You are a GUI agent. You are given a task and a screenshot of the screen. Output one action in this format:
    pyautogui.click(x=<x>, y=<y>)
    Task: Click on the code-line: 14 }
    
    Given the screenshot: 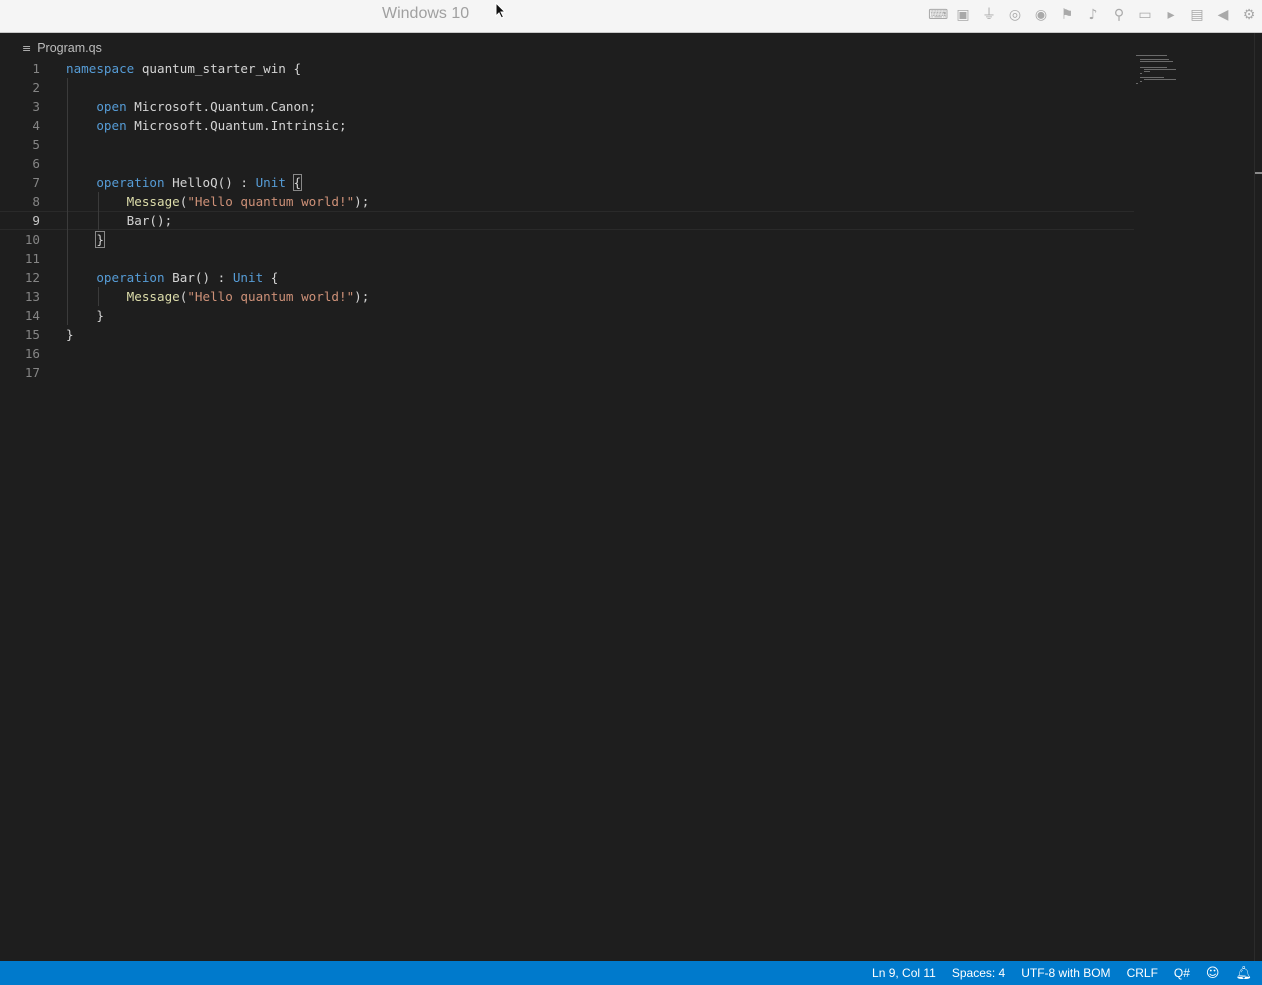 What is the action you would take?
    pyautogui.click(x=567, y=315)
    